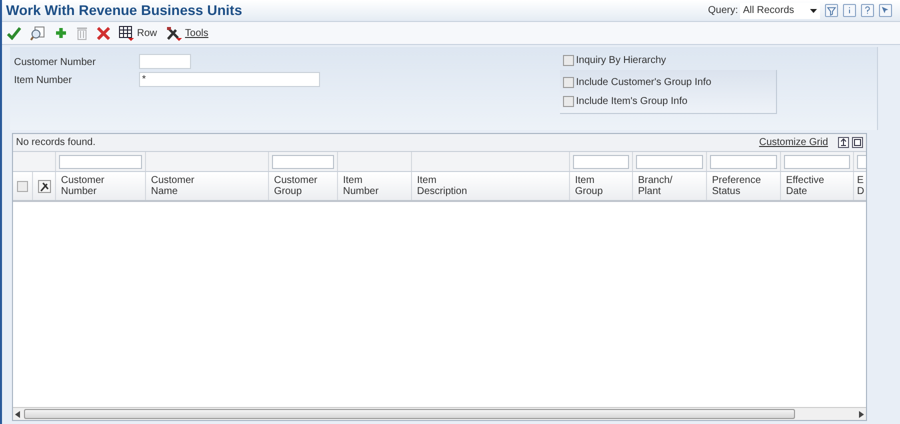  I want to click on column-header: E D, so click(860, 186).